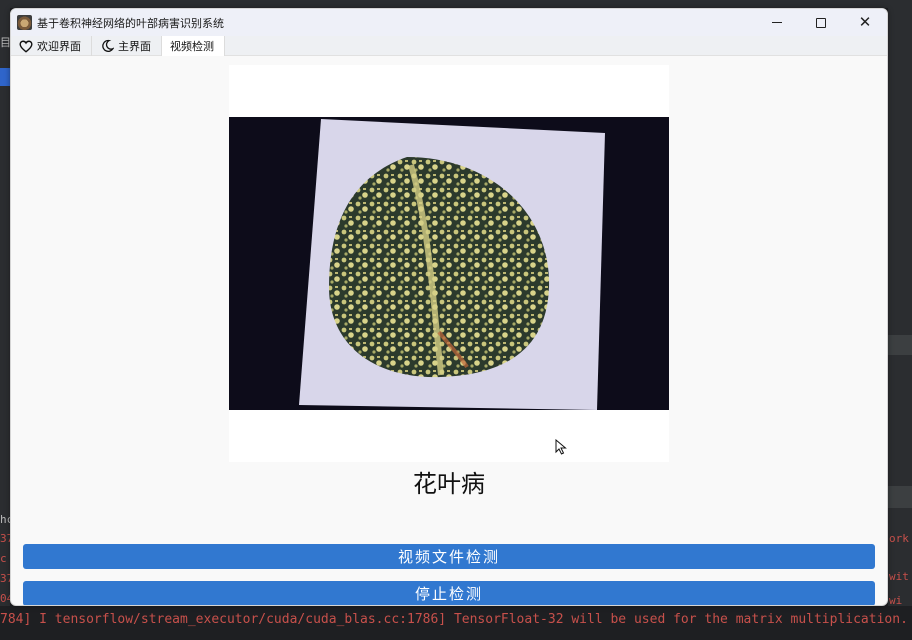  I want to click on tab-label: 主界面, so click(134, 46).